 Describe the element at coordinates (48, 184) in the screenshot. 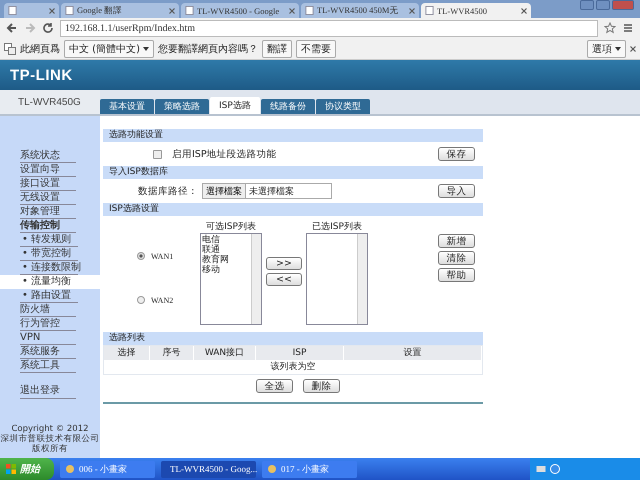

I see `sidebar-item: 接口设置` at that location.